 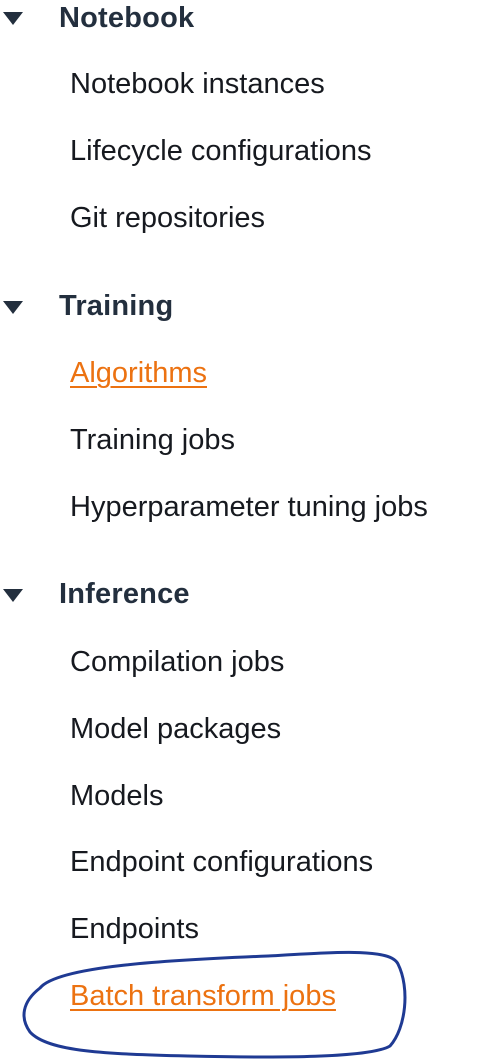 I want to click on nav-item-algorithms: Algorithms, so click(x=138, y=373).